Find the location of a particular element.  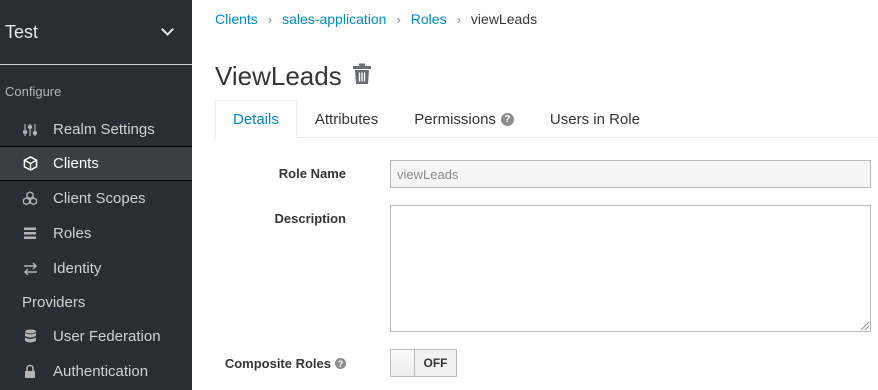

trash-icon is located at coordinates (362, 76).